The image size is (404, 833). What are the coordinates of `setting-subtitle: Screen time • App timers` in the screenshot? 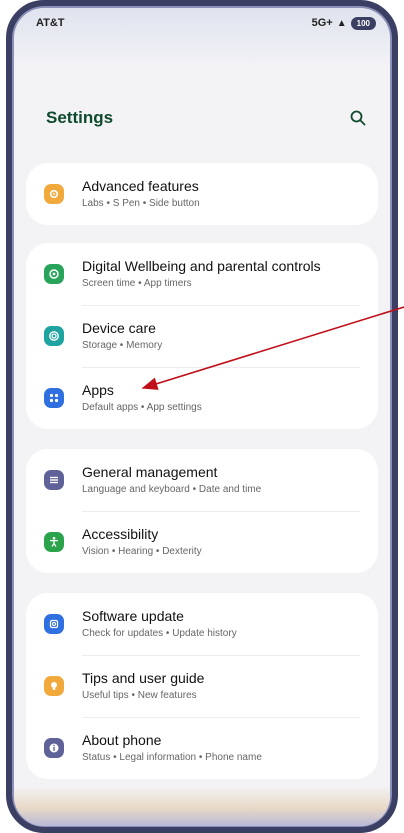 It's located at (137, 283).